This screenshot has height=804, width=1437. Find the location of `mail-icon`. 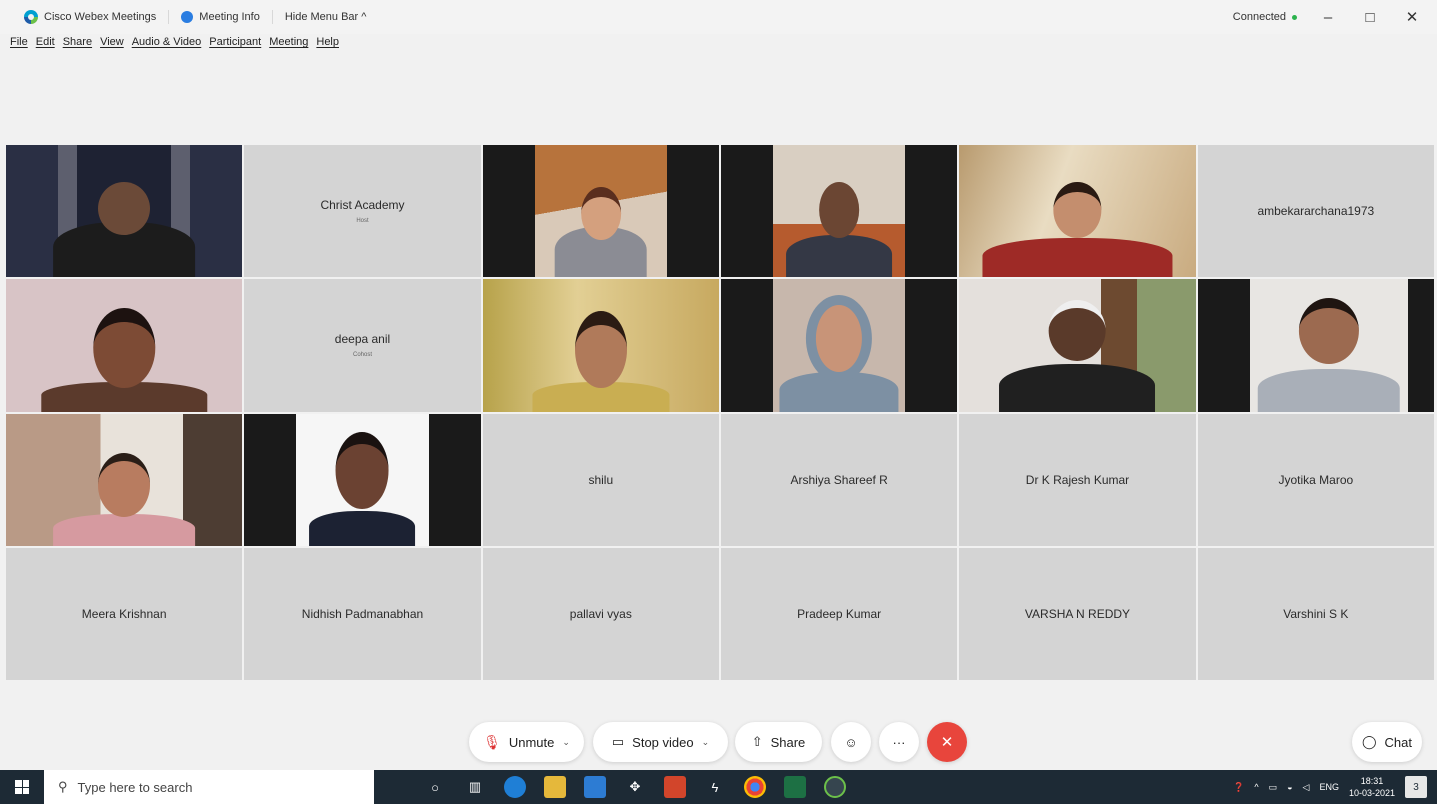

mail-icon is located at coordinates (595, 787).